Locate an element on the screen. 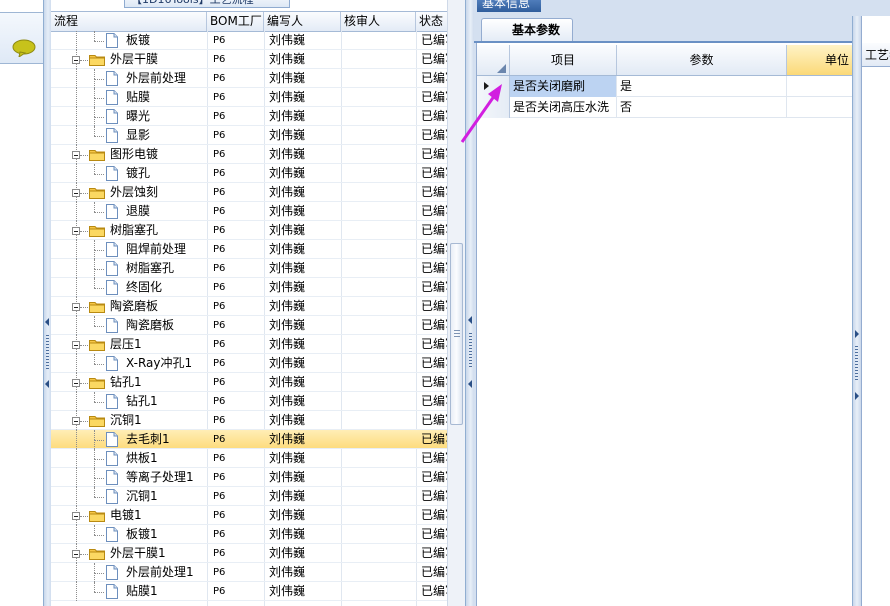 This screenshot has width=890, height=606. tree-node-label: X-Ray冲孔1 is located at coordinates (159, 363).